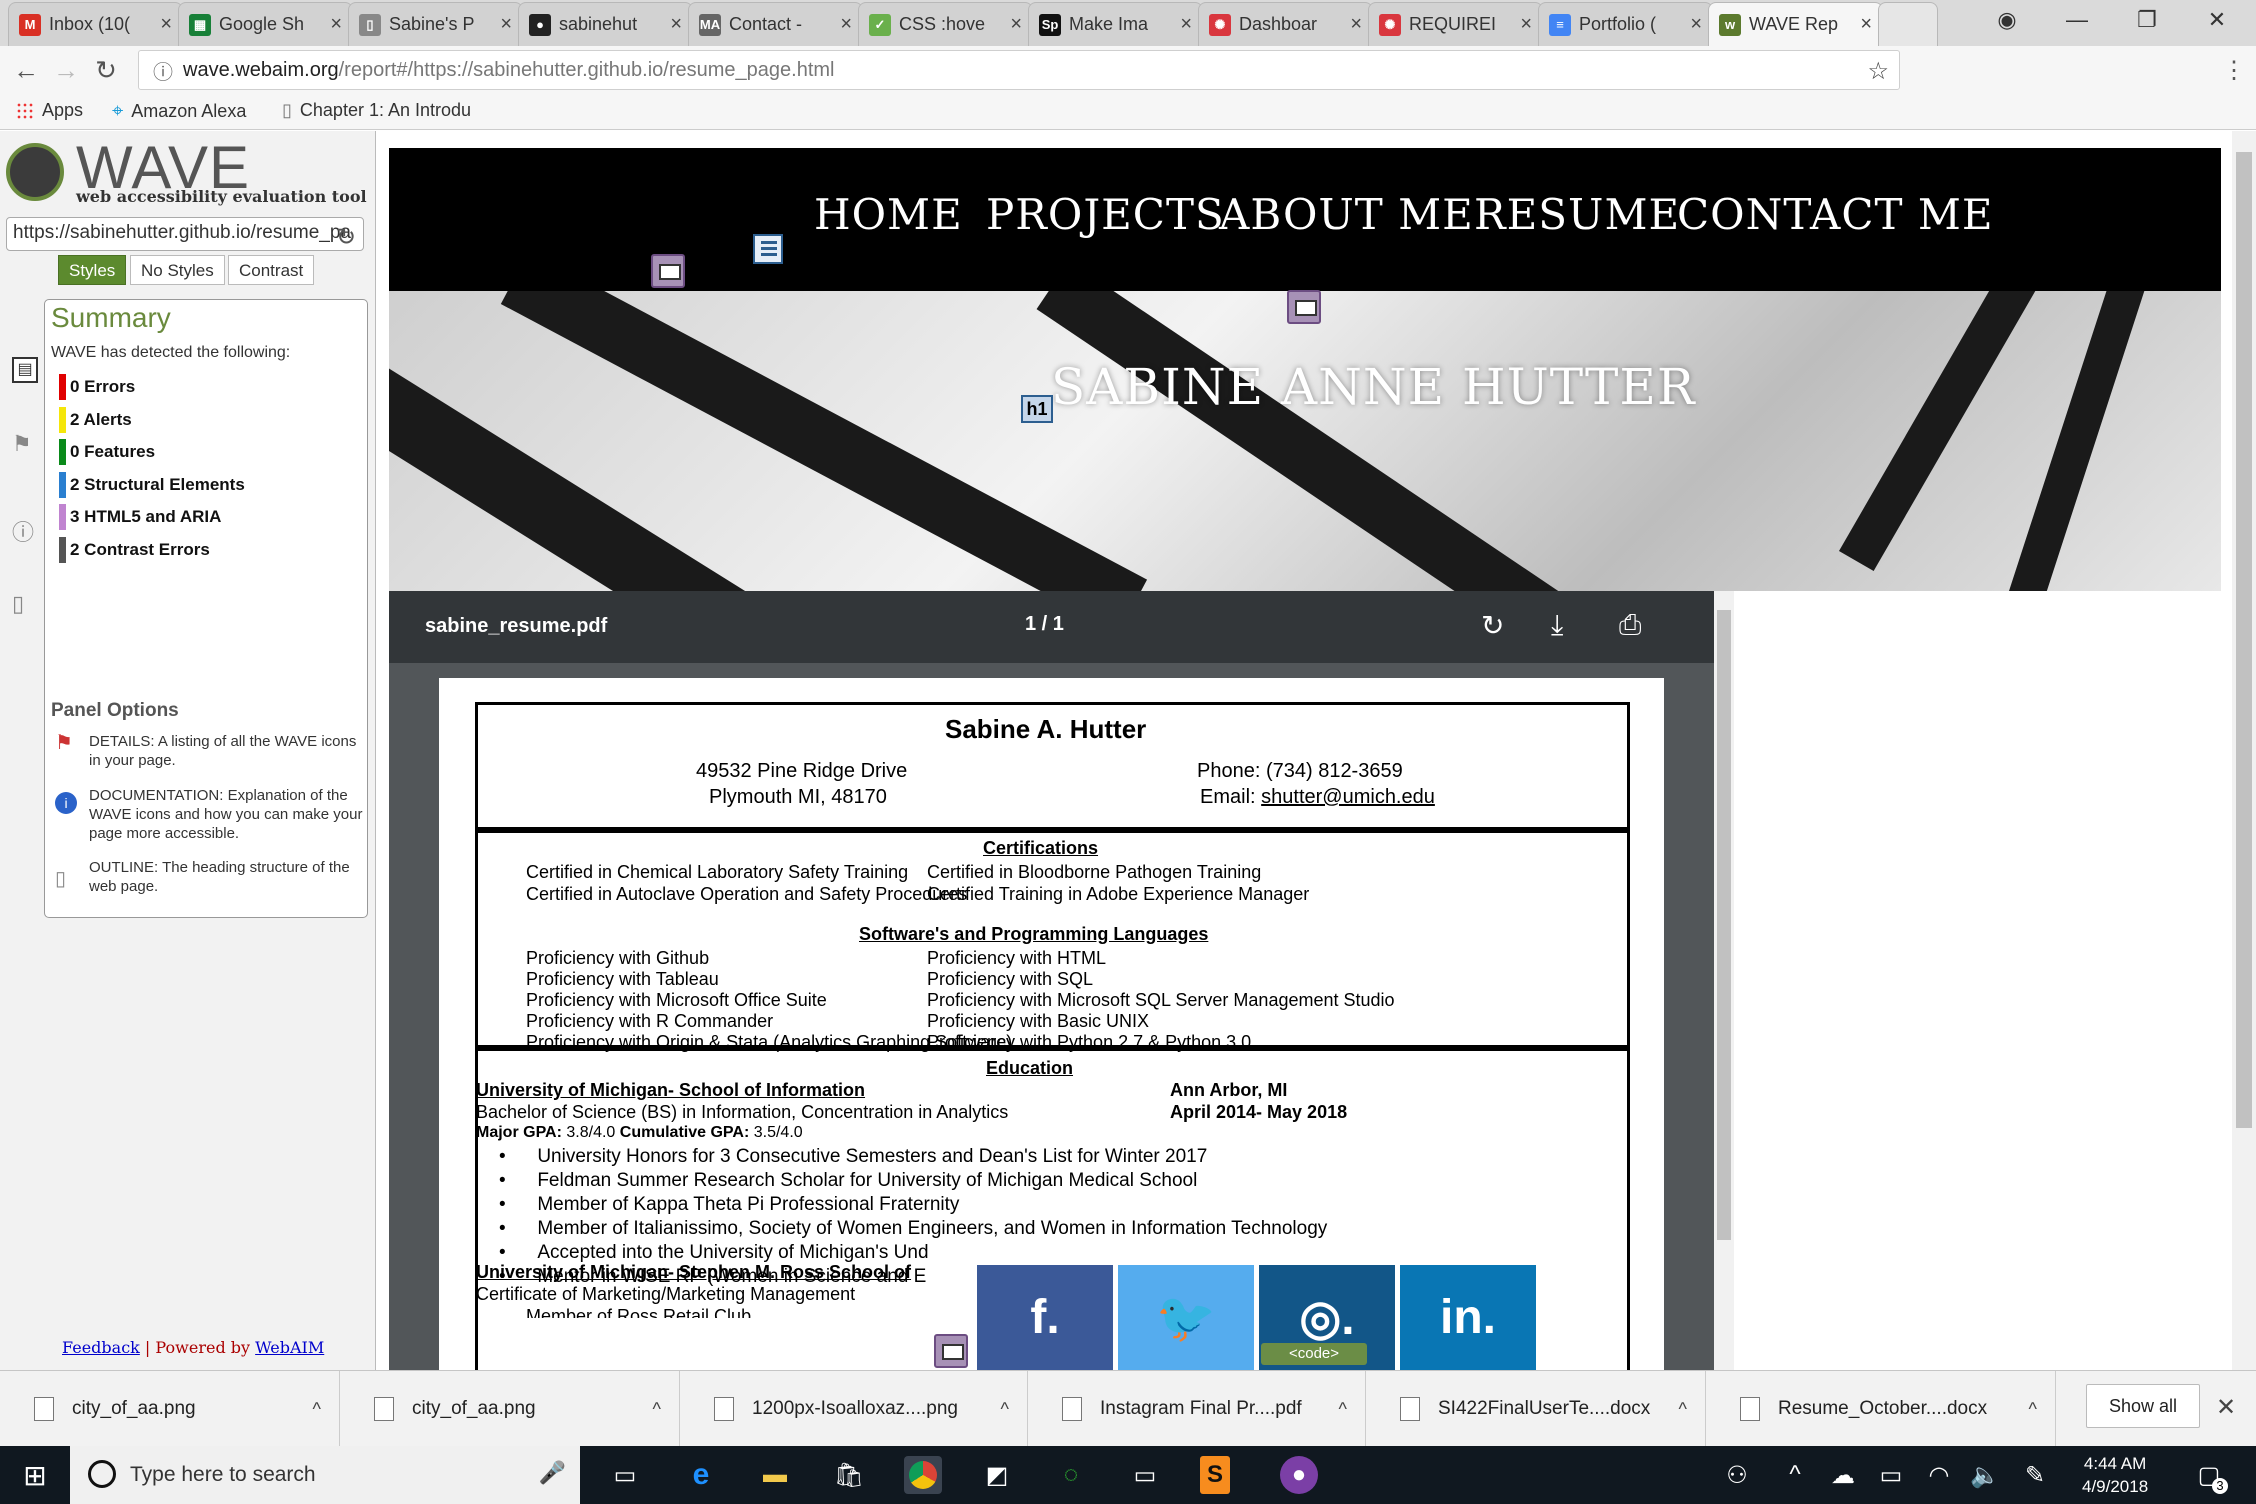 This screenshot has width=2256, height=1504. I want to click on browser-tab: w WAVE Rep ×, so click(1795, 24).